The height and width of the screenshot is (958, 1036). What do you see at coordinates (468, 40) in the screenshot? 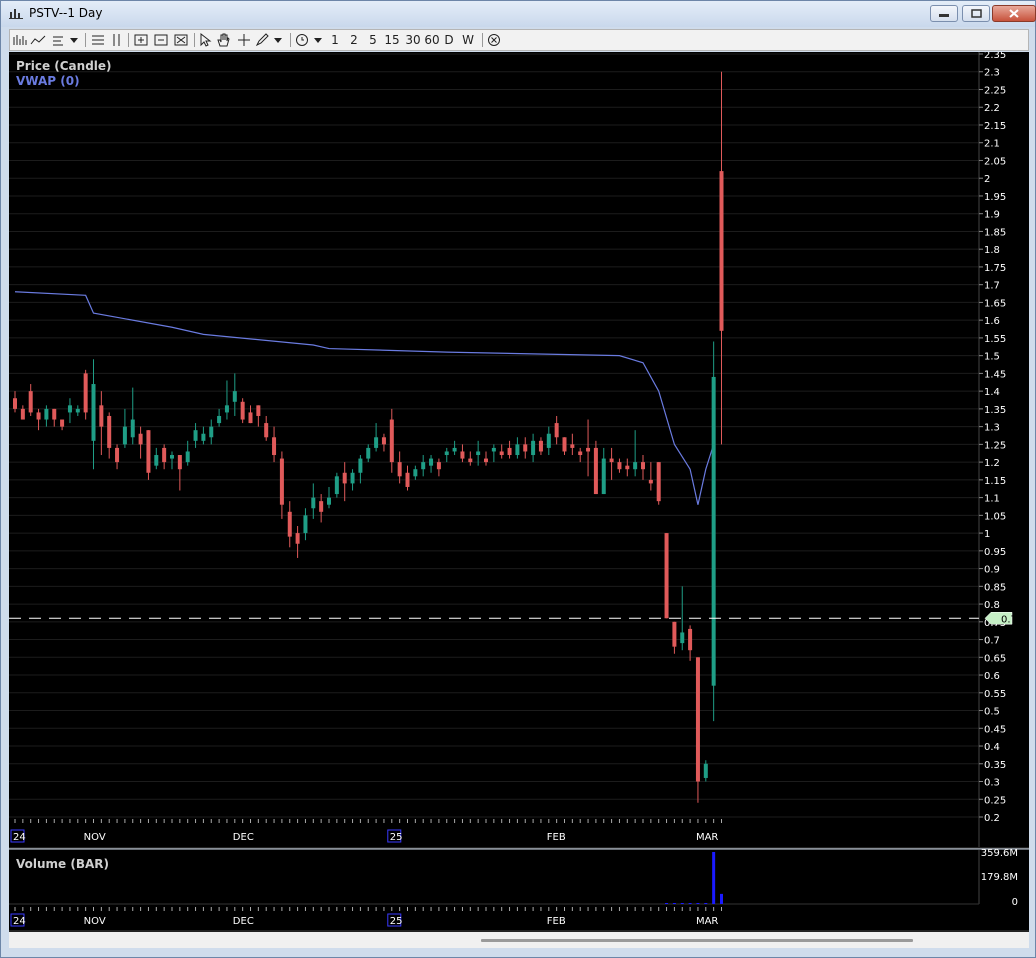
I see `interval-weekly-button: W` at bounding box center [468, 40].